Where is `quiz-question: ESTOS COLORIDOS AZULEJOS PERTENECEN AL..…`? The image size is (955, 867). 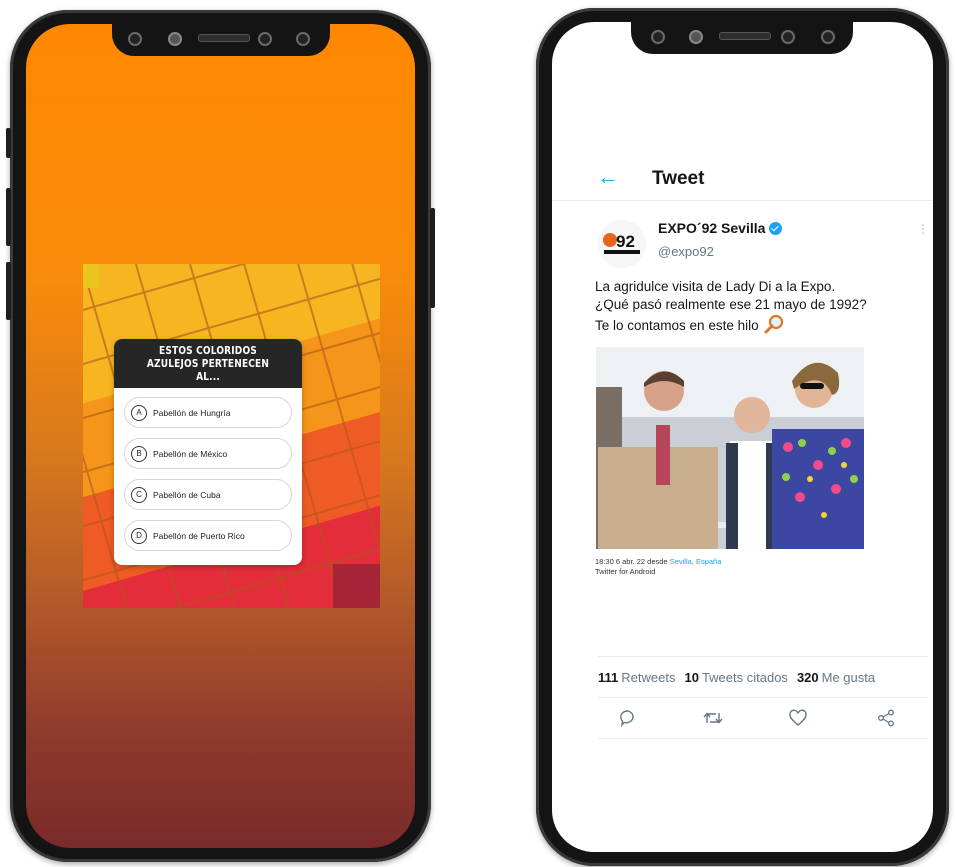 quiz-question: ESTOS COLORIDOS AZULEJOS PERTENECEN AL..… is located at coordinates (208, 363).